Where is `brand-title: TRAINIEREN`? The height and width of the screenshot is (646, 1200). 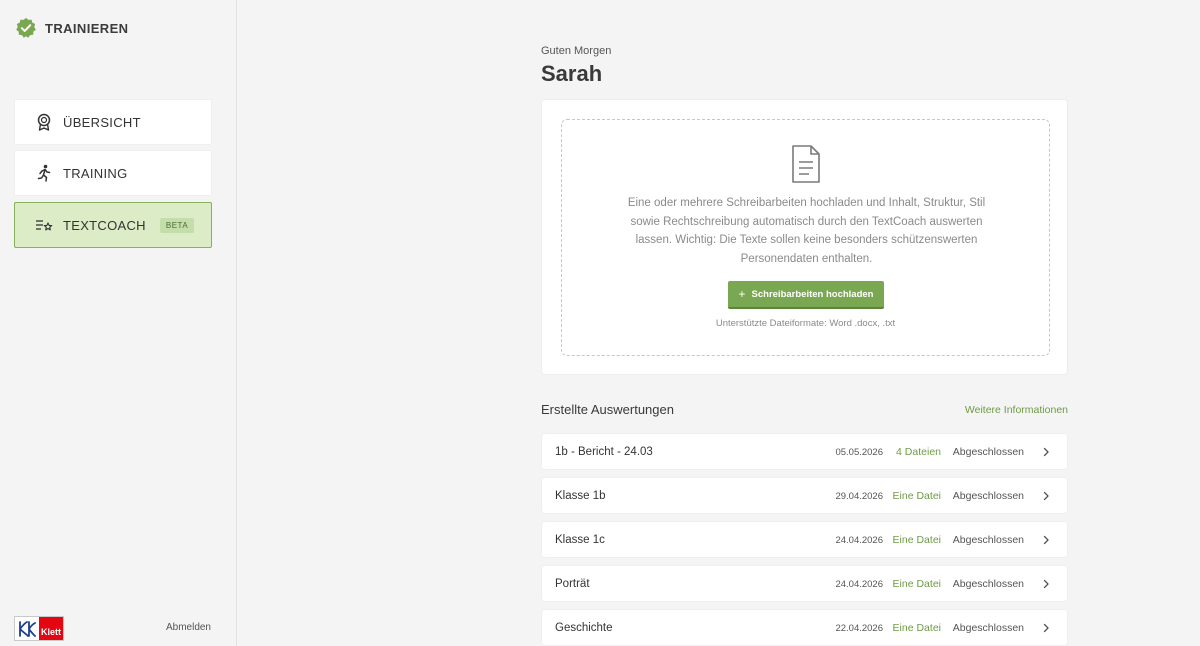
brand-title: TRAINIEREN is located at coordinates (87, 28).